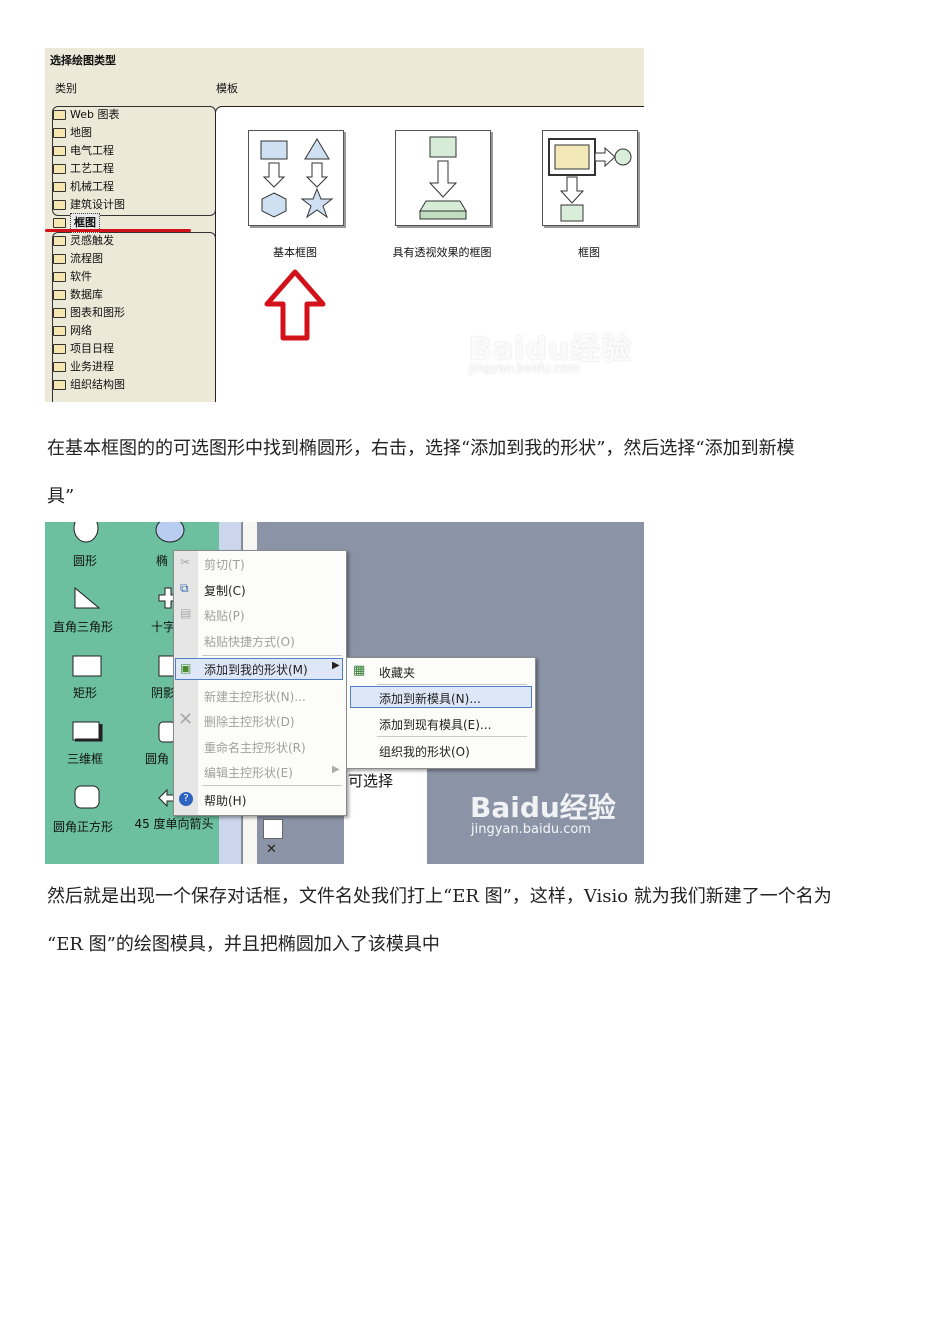 The image size is (950, 1344). What do you see at coordinates (248, 772) in the screenshot?
I see `menu-item-edit-master: 编辑主控形状(E)` at bounding box center [248, 772].